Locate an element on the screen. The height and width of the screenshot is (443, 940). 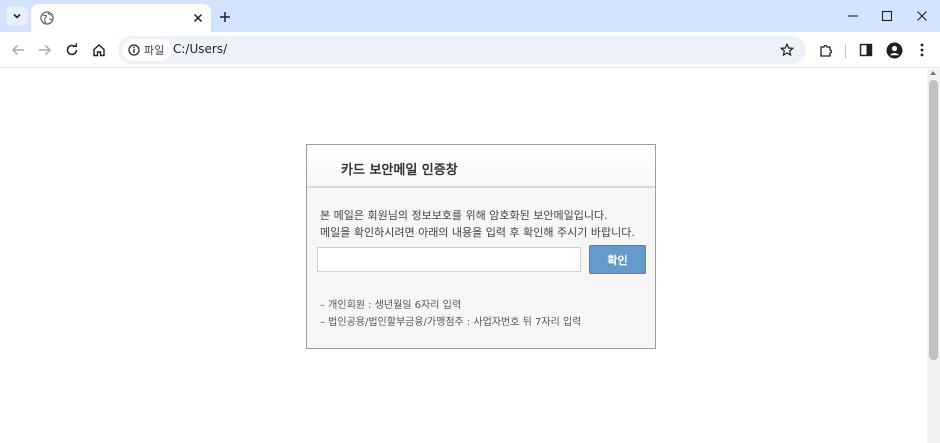
maximize-button is located at coordinates (887, 16).